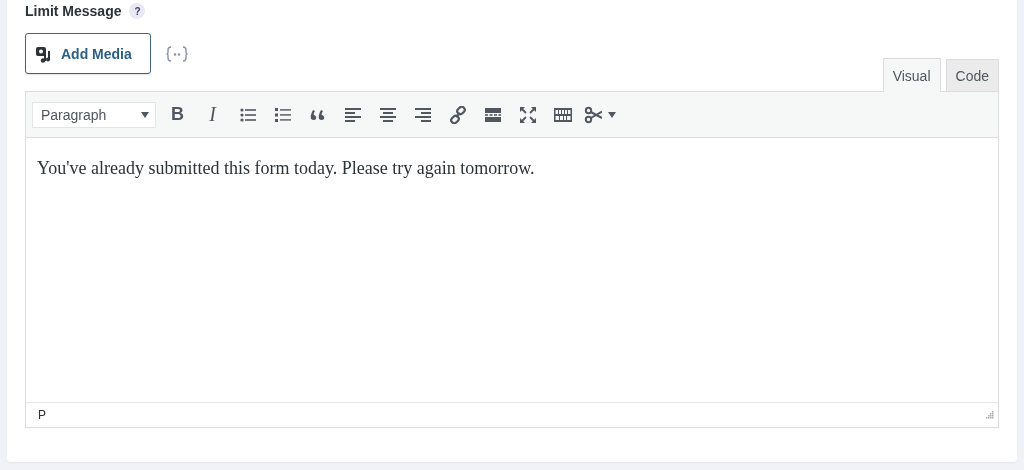 The height and width of the screenshot is (470, 1024). Describe the element at coordinates (212, 114) in the screenshot. I see `italic-button: I` at that location.